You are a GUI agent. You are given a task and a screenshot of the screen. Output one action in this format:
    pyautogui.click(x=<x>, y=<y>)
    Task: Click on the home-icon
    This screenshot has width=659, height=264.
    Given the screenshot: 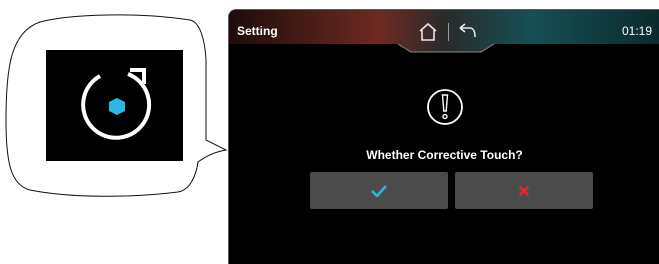 What is the action you would take?
    pyautogui.click(x=428, y=31)
    